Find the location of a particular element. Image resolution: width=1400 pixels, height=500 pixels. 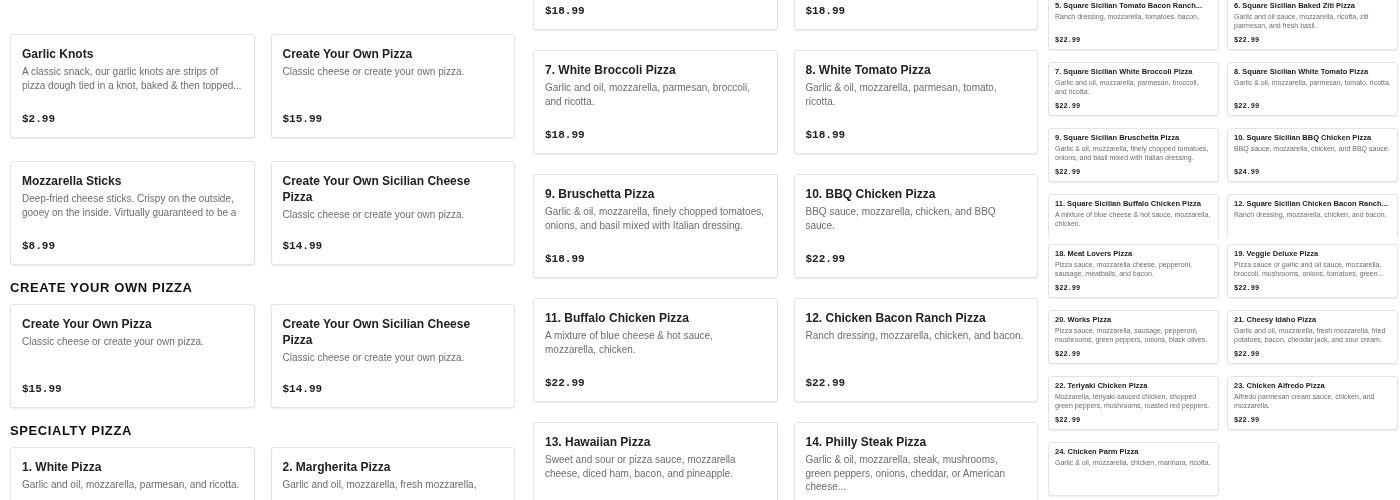

menu-item-card: 10. BBQ Chicken Pizza BBQ sauce, mozzarella, chicken, and BBQ sauce. $22.99 is located at coordinates (915, 226).